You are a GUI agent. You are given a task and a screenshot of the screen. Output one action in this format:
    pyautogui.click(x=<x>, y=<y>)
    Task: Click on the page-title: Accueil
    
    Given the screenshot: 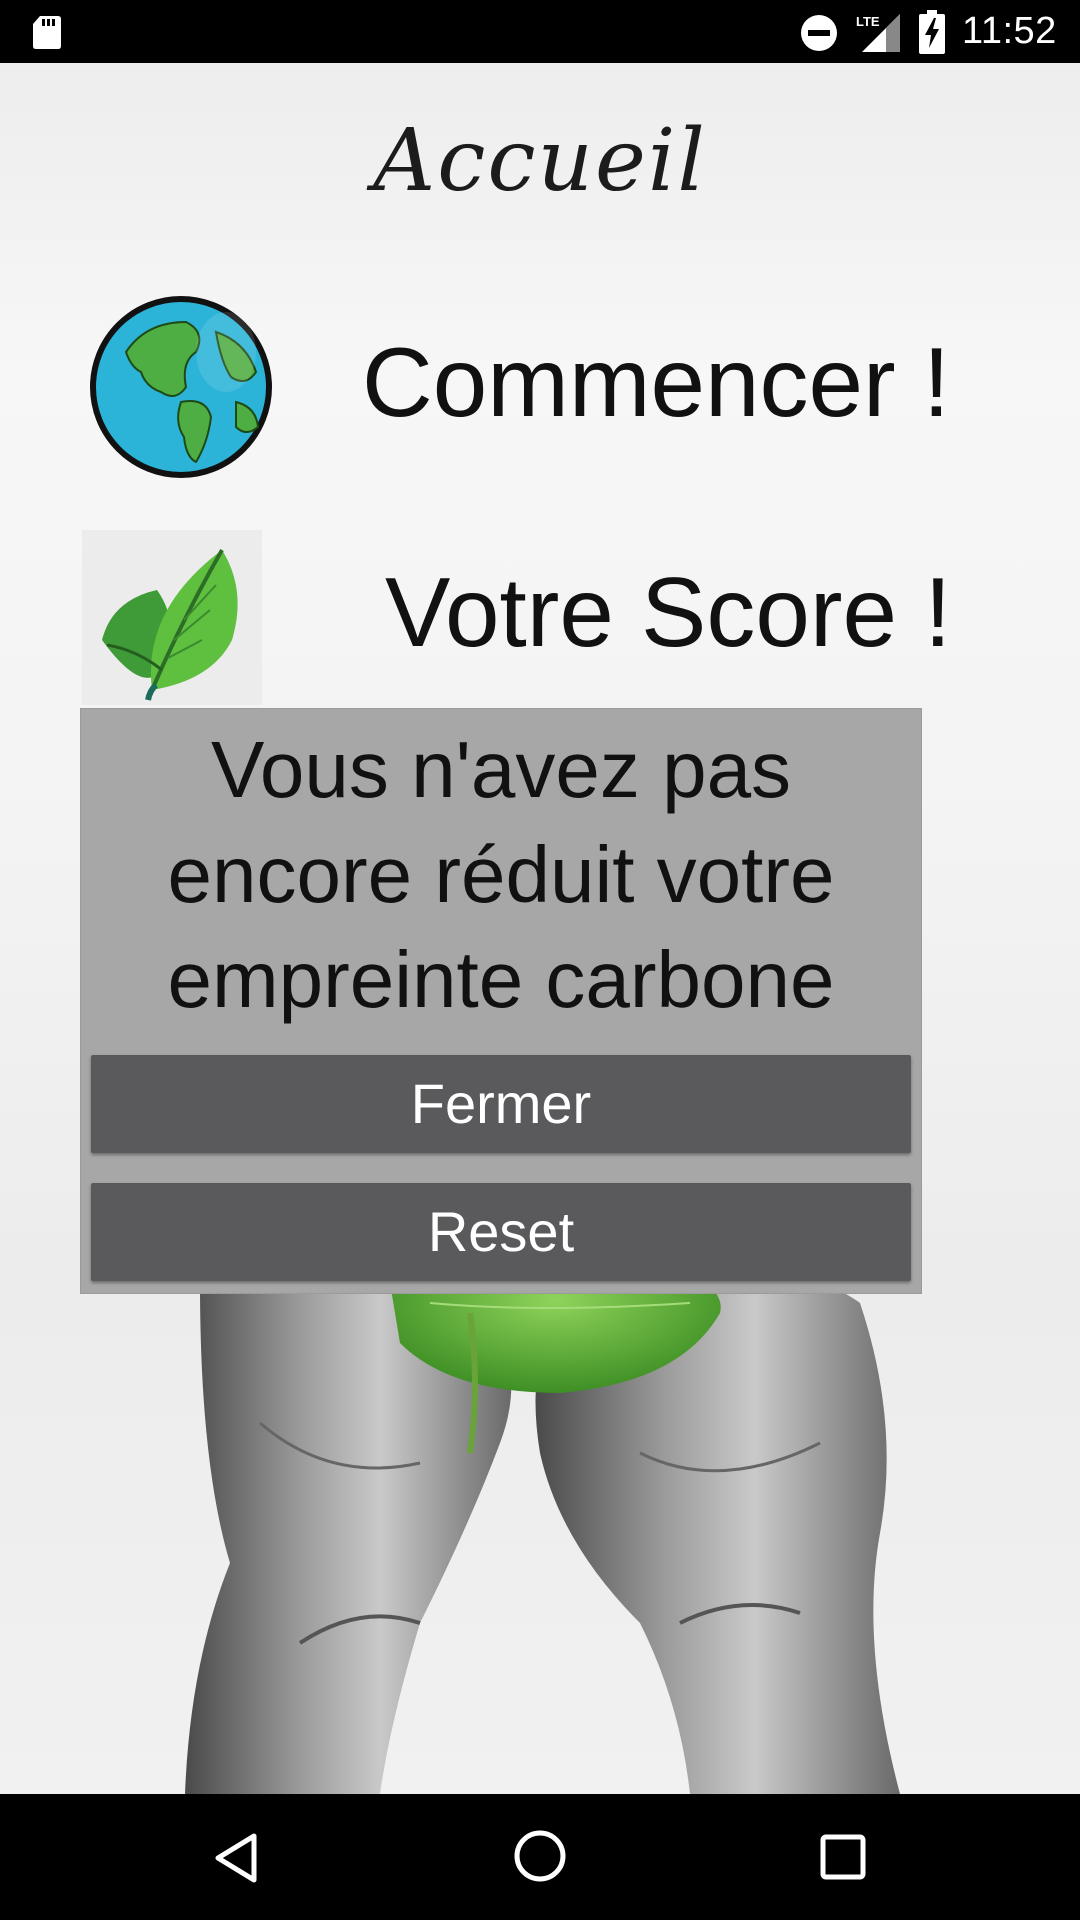 What is the action you would take?
    pyautogui.click(x=540, y=161)
    